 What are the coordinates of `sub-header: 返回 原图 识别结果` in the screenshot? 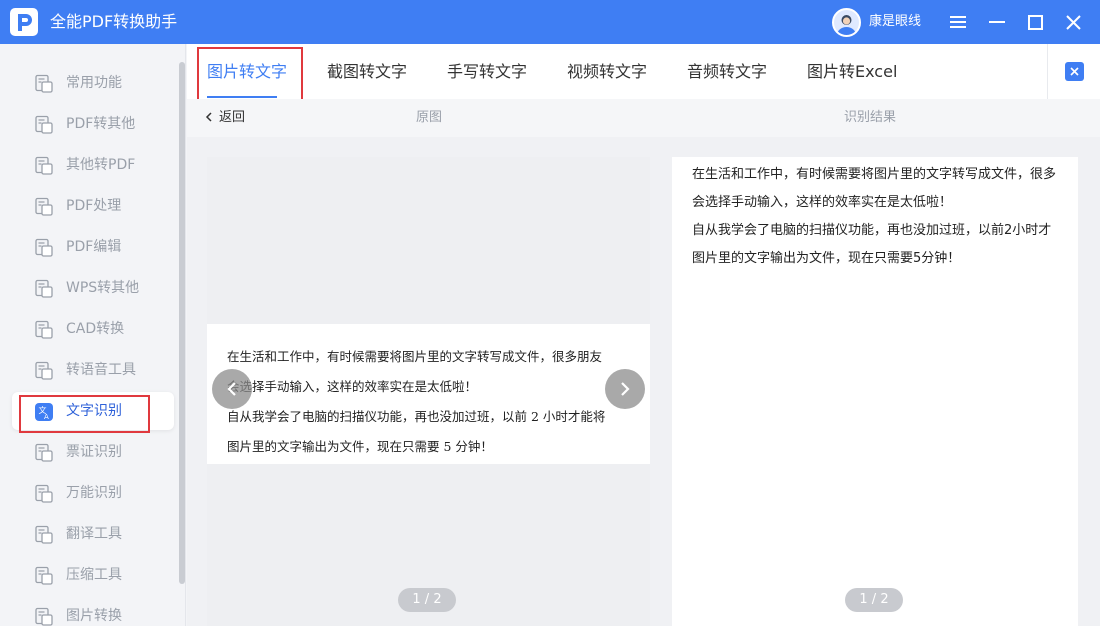 It's located at (643, 118).